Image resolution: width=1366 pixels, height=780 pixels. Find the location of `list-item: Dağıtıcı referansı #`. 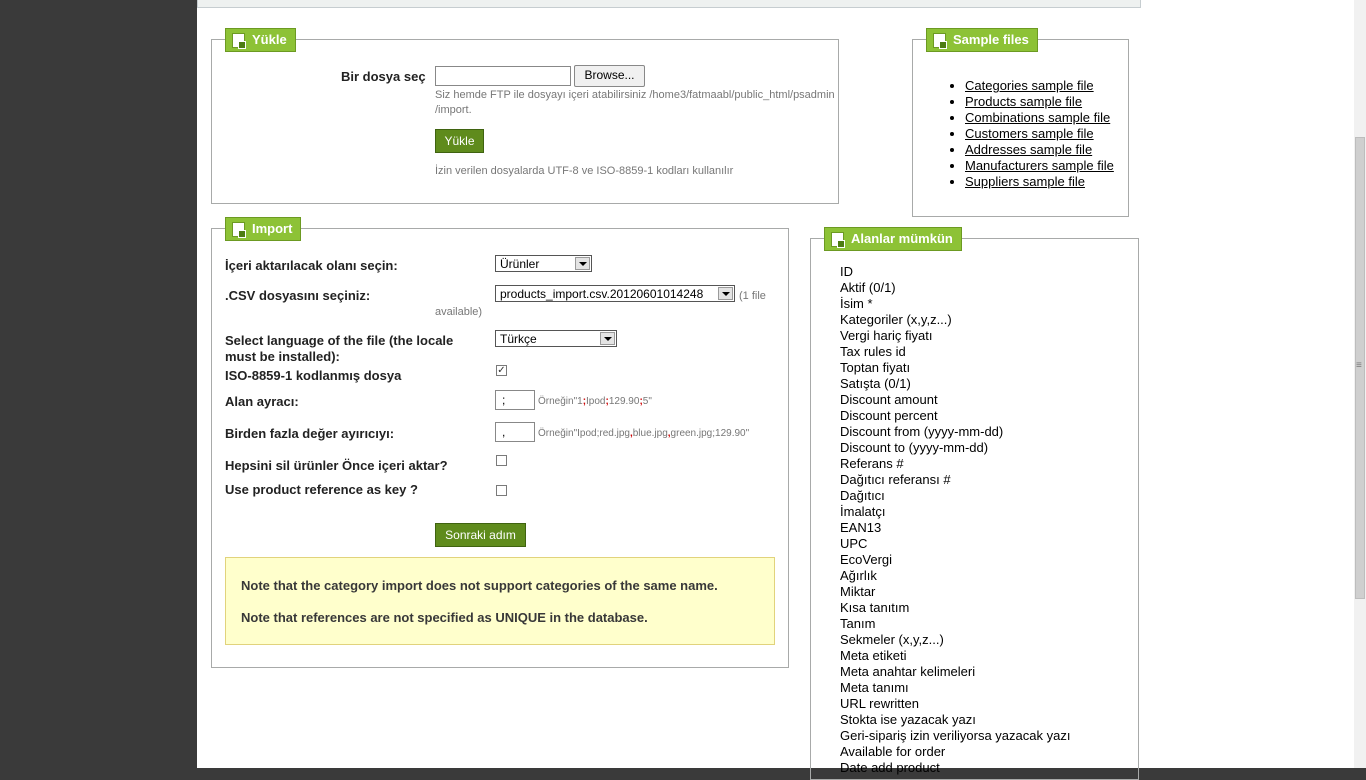

list-item: Dağıtıcı referansı # is located at coordinates (895, 479).